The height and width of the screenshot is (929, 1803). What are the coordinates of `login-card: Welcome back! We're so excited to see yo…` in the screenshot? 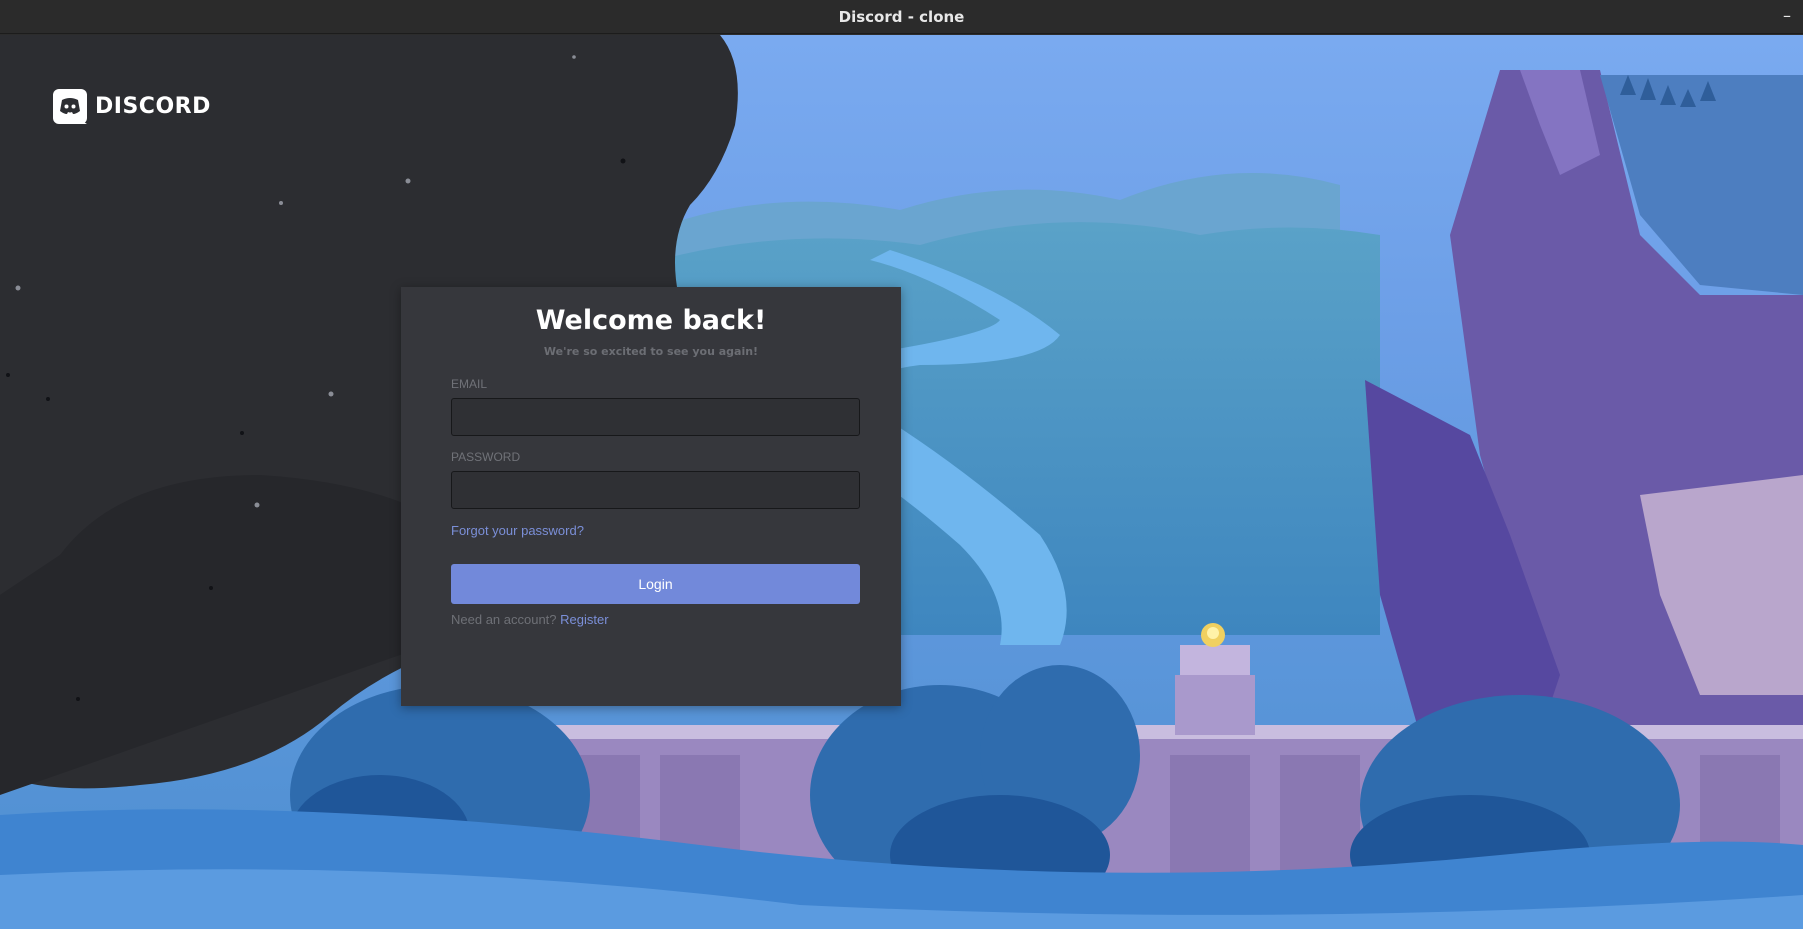 It's located at (651, 496).